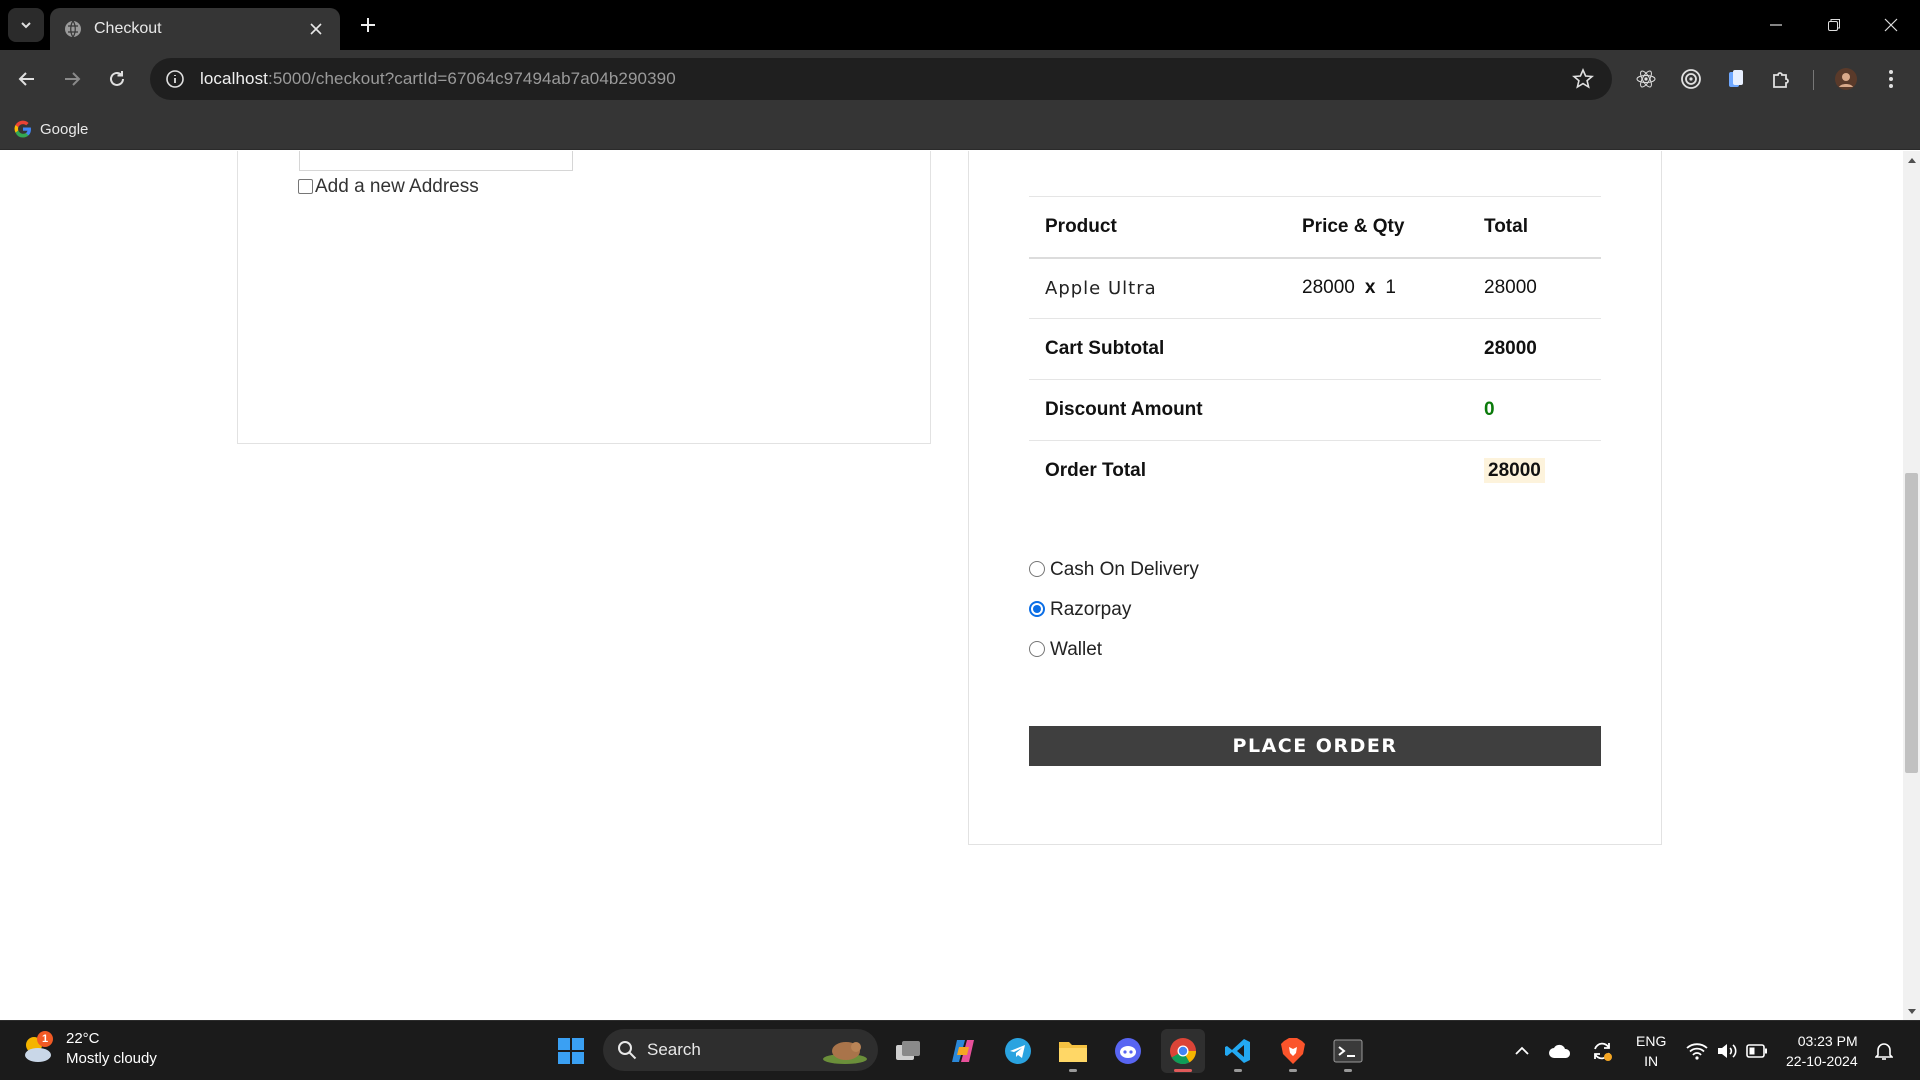 The height and width of the screenshot is (1080, 1920). I want to click on chrome-icon, so click(1183, 1051).